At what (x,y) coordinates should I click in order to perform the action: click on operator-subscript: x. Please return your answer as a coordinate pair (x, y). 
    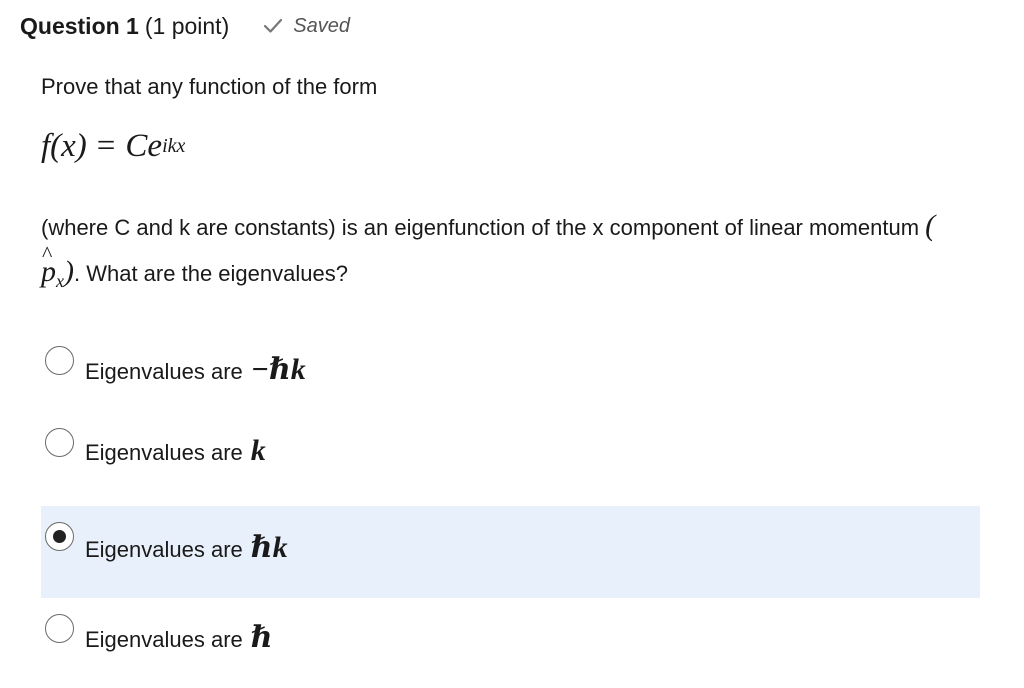
    Looking at the image, I should click on (60, 281).